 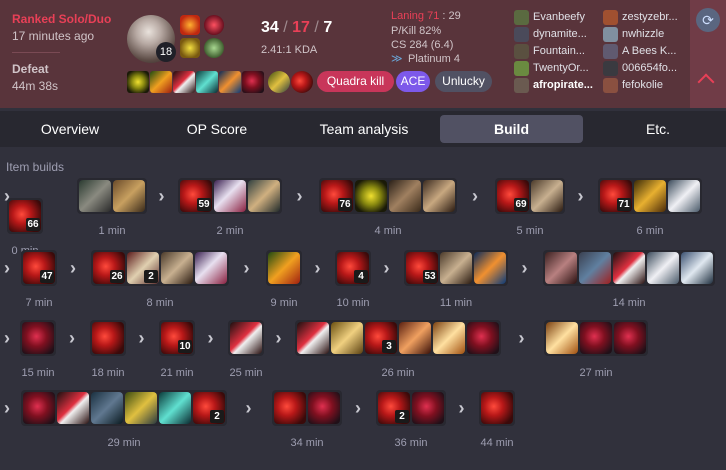 I want to click on tab-overview: Overview, so click(x=70, y=129).